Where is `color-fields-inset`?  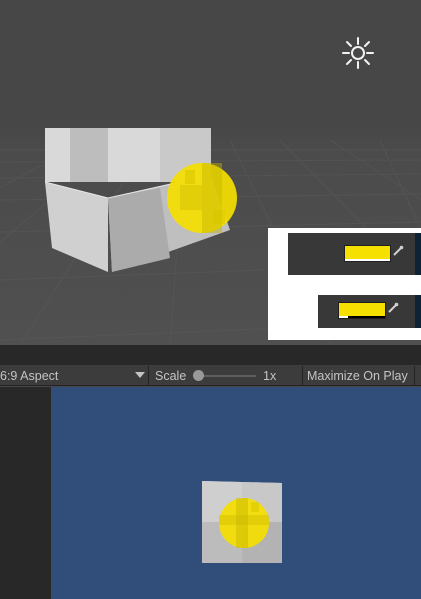
color-fields-inset is located at coordinates (344, 284).